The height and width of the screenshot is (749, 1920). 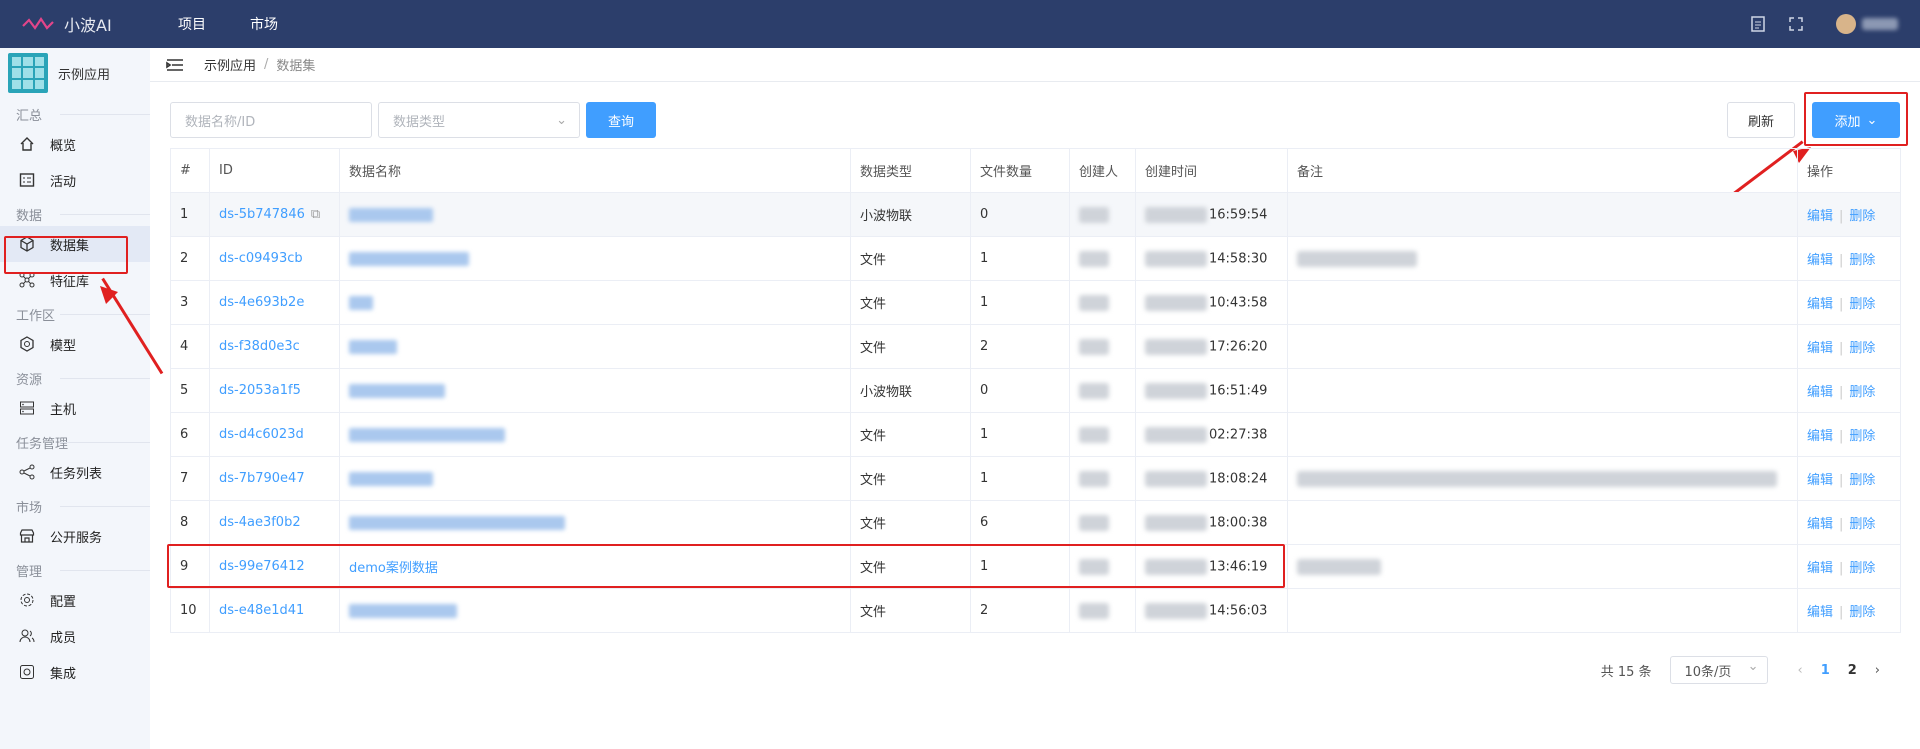 What do you see at coordinates (75, 73) in the screenshot?
I see `app-header: 示例应用` at bounding box center [75, 73].